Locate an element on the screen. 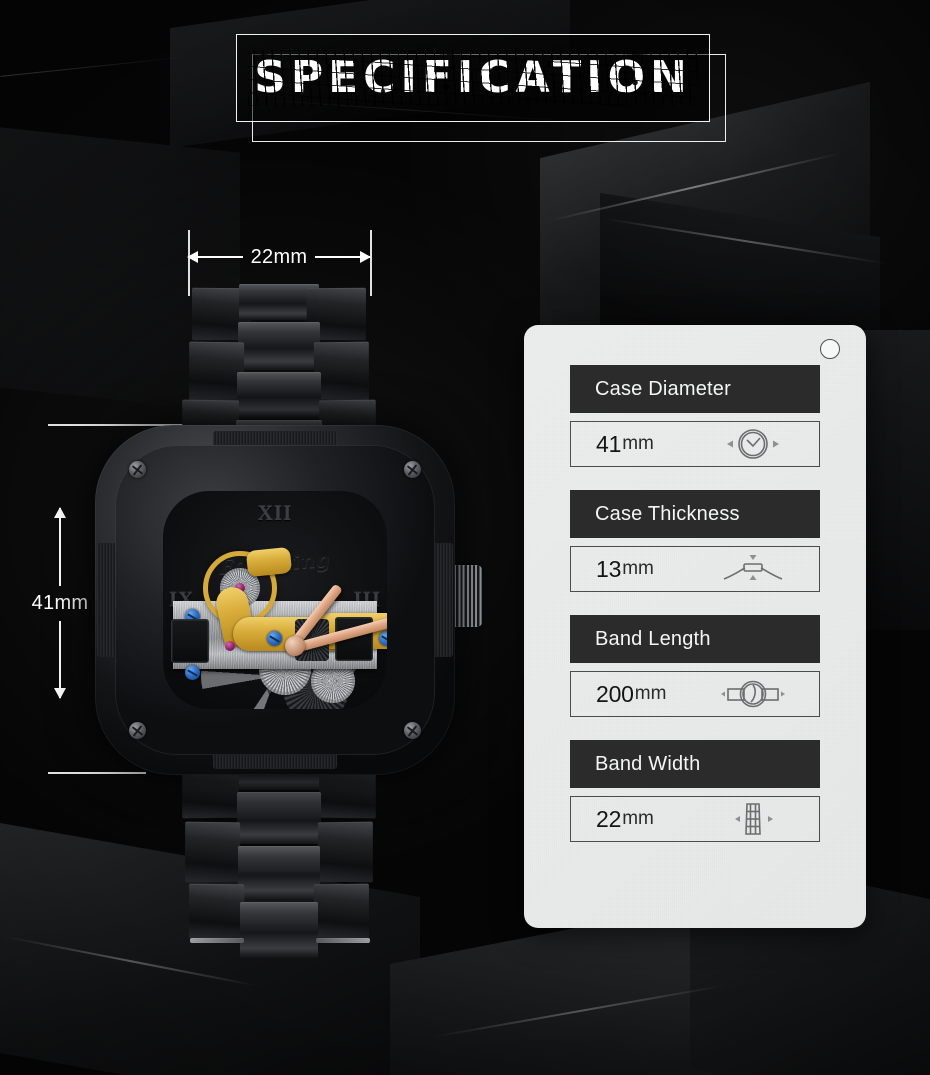  roman-numeral-xii: XII is located at coordinates (275, 513).